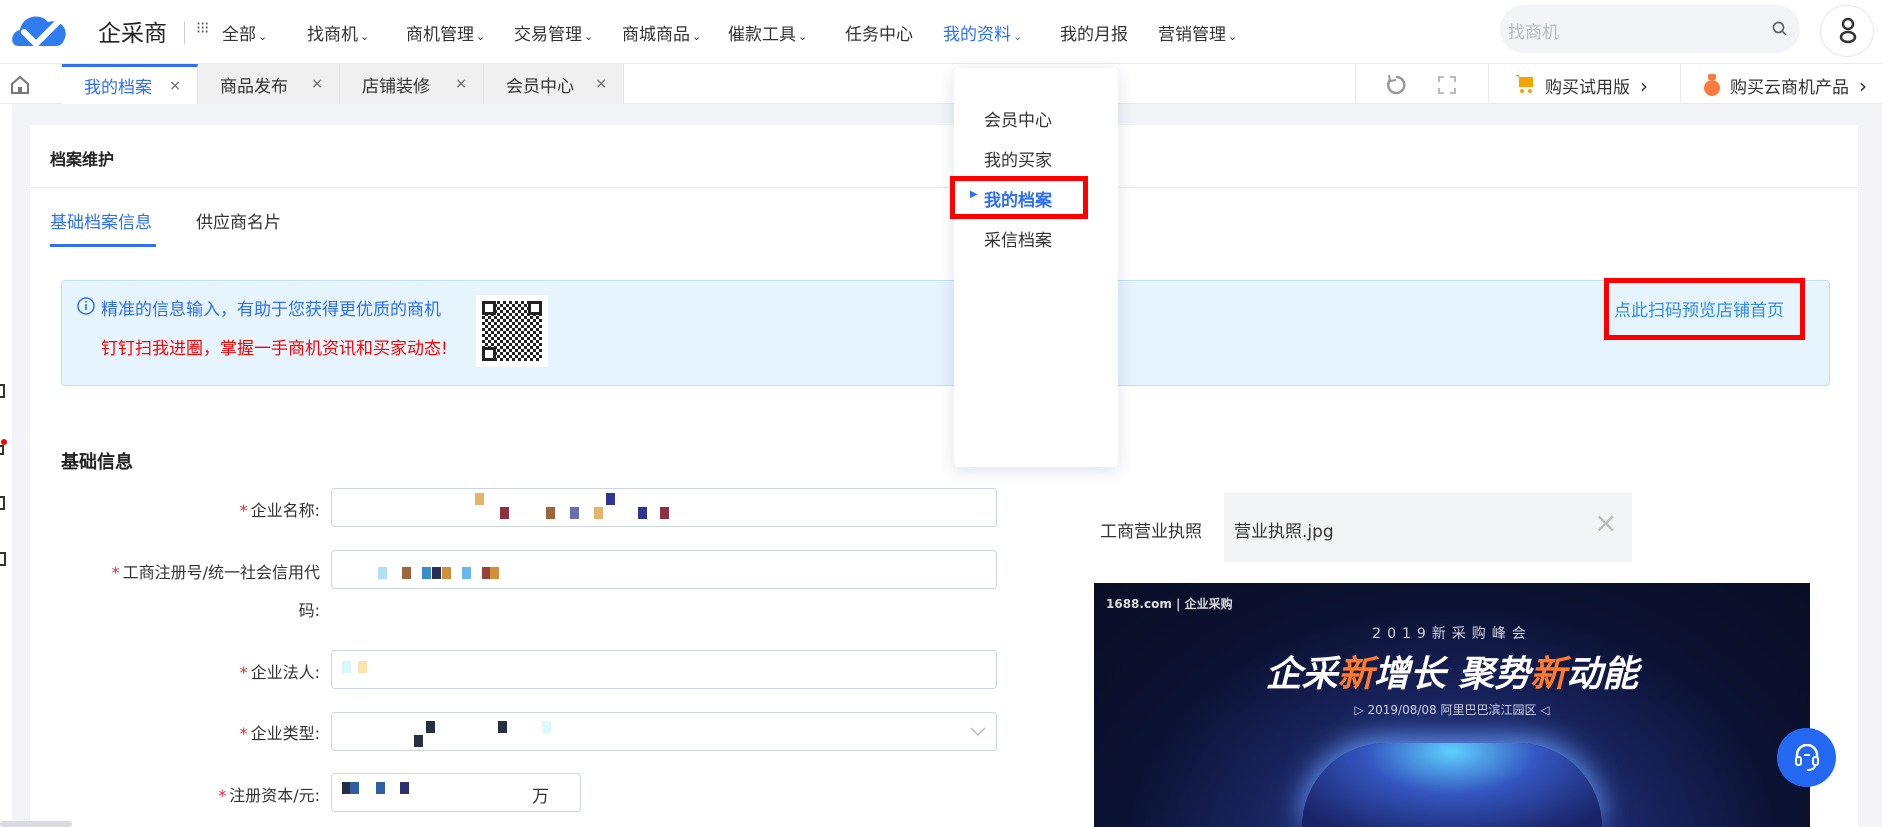 The height and width of the screenshot is (827, 1882). What do you see at coordinates (82, 159) in the screenshot?
I see `page-title: 档案维护` at bounding box center [82, 159].